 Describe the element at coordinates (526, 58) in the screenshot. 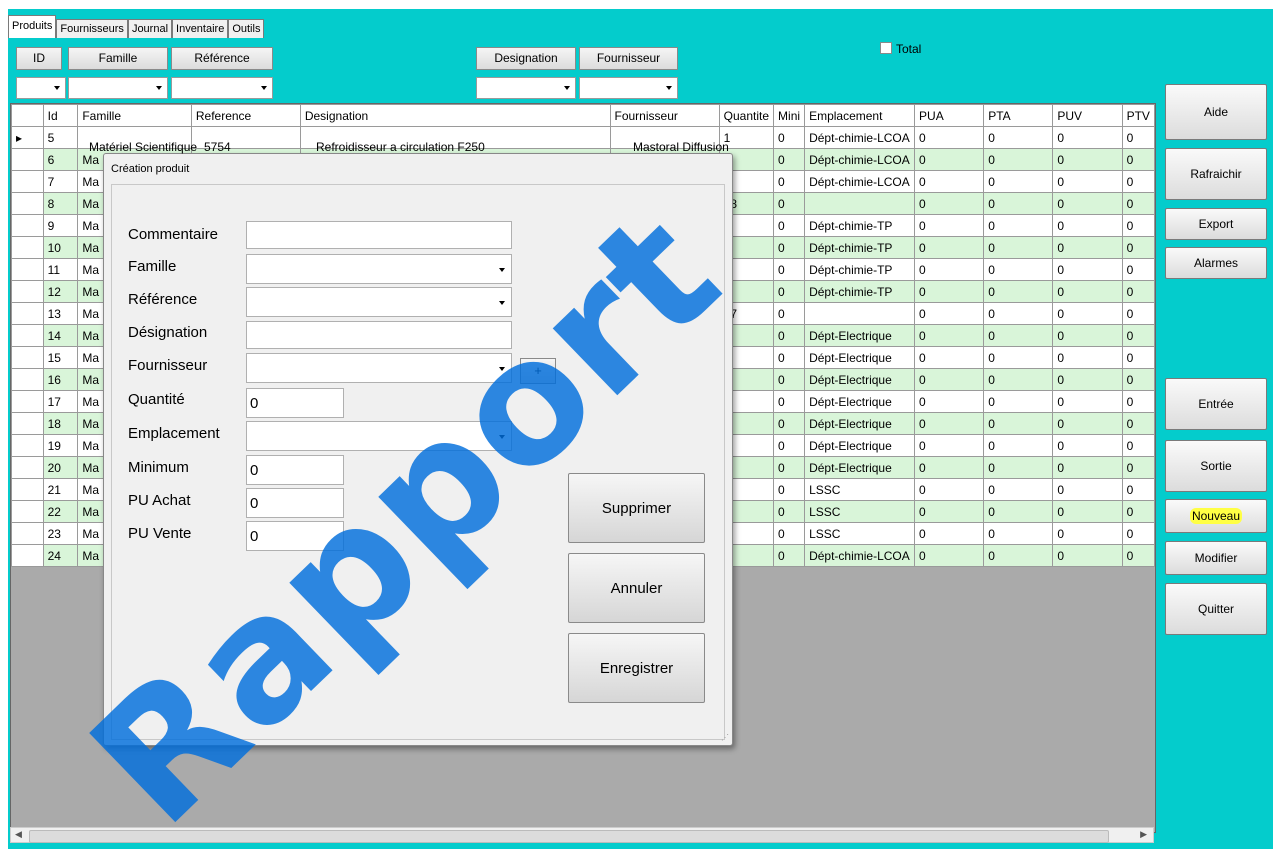

I see `filter-designation-button: Designation` at that location.